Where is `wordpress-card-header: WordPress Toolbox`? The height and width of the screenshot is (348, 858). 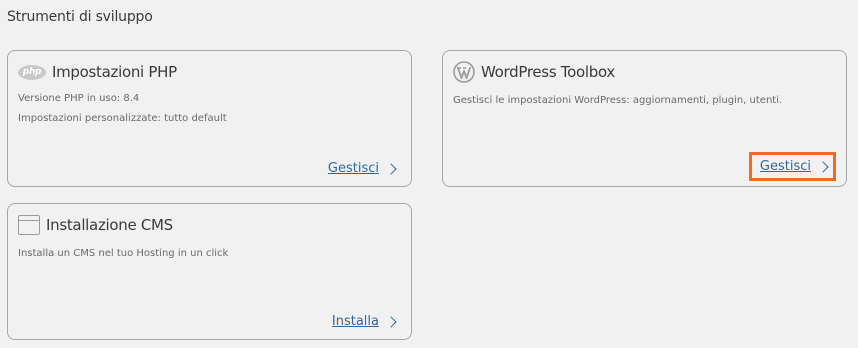
wordpress-card-header: WordPress Toolbox is located at coordinates (534, 72).